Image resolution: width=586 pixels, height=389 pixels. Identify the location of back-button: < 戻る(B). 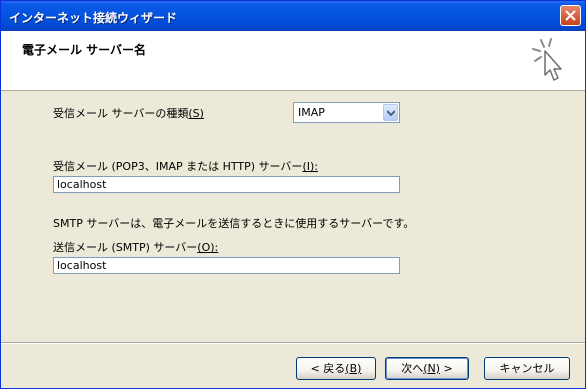
(336, 368).